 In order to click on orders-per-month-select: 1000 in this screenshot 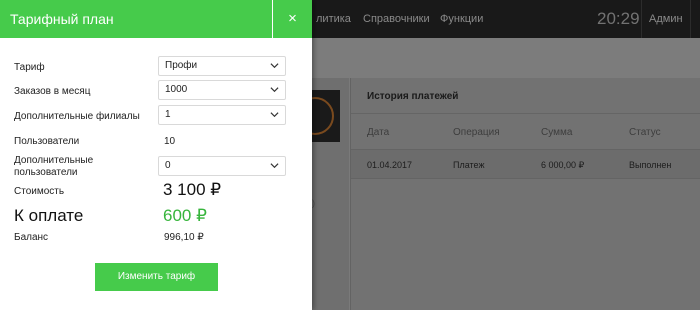, I will do `click(222, 90)`.